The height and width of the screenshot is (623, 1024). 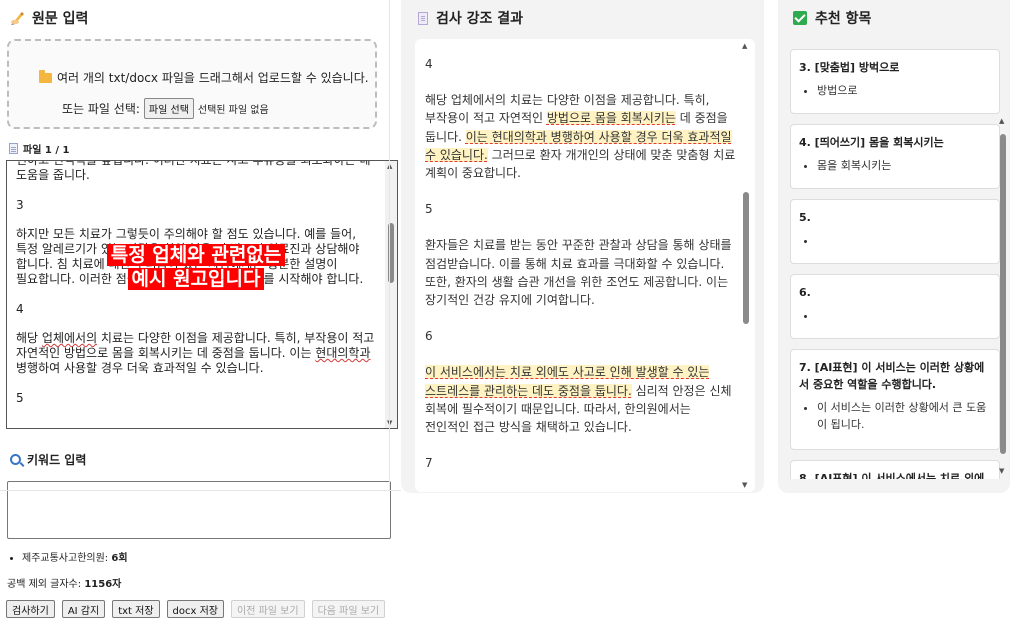 What do you see at coordinates (746, 258) in the screenshot?
I see `result-scroll-thumb` at bounding box center [746, 258].